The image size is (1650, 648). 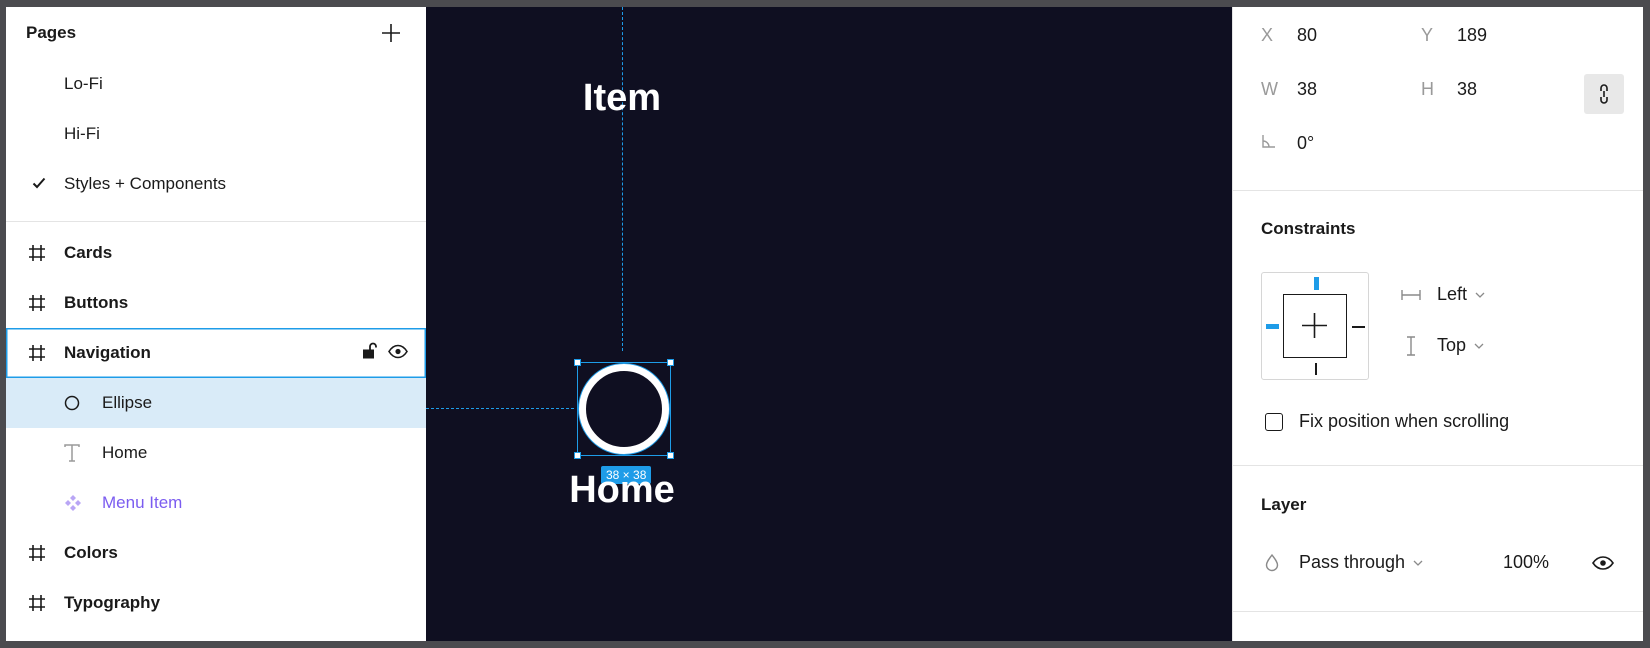 What do you see at coordinates (1404, 421) in the screenshot?
I see `fix-position-label: Fix position when scrolling` at bounding box center [1404, 421].